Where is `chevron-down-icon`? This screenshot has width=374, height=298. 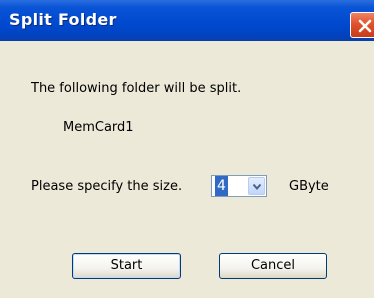
chevron-down-icon is located at coordinates (257, 187).